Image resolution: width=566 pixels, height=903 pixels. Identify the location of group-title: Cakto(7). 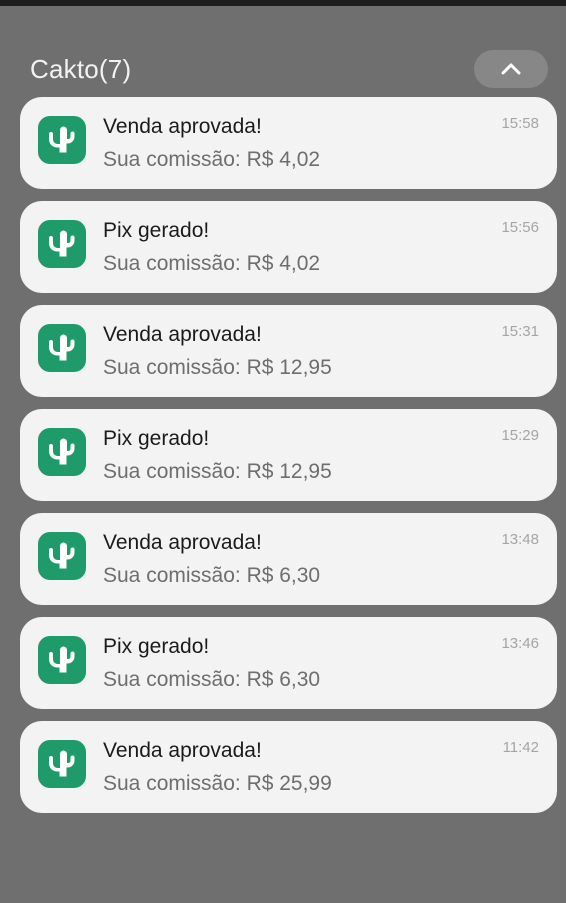
(81, 69).